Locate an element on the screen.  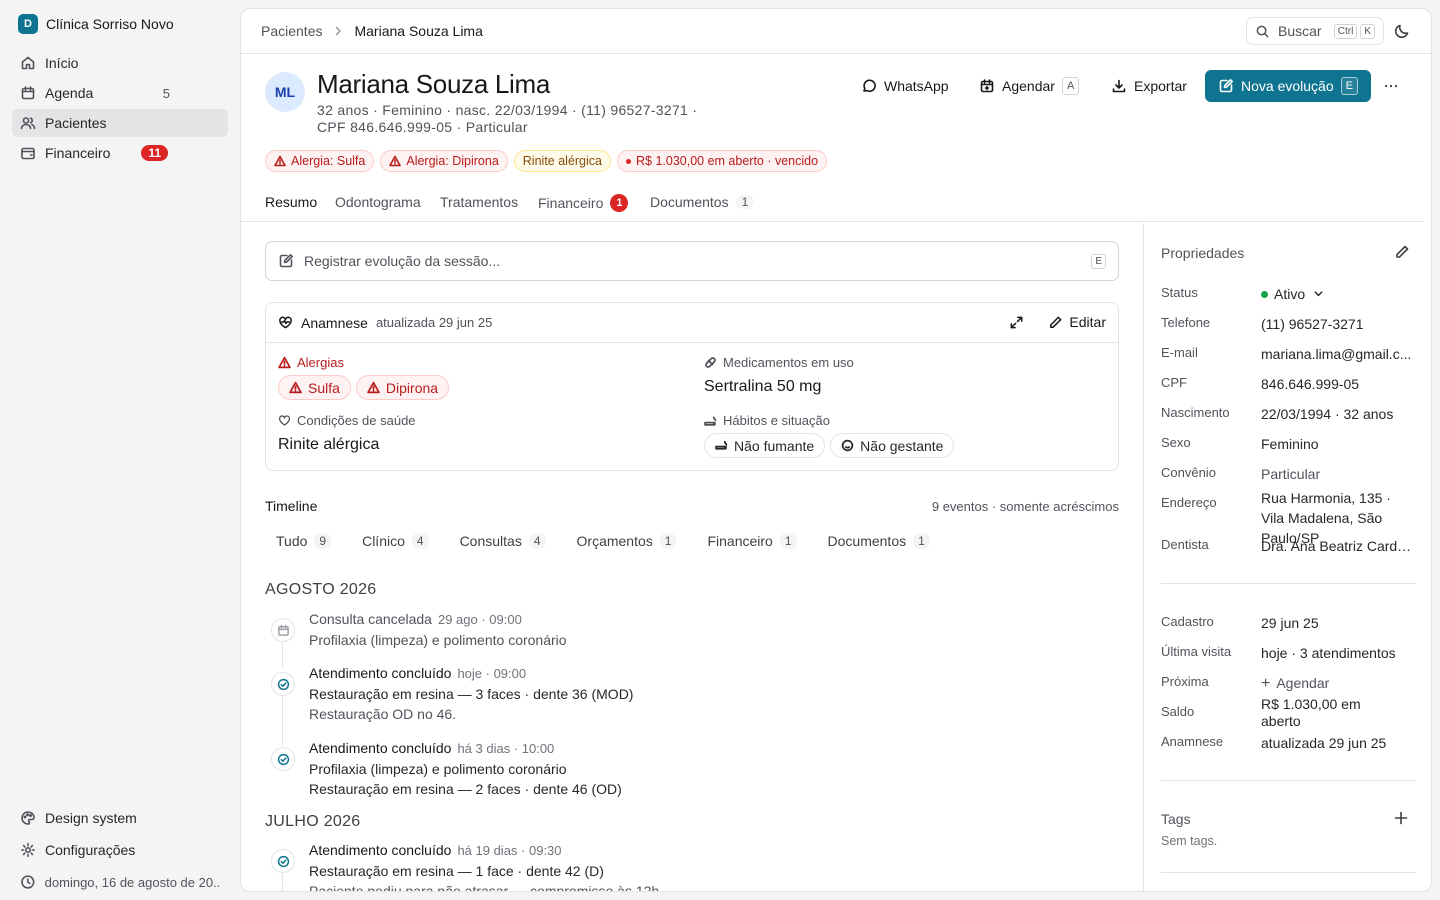
breadcrumb-parent: Pacientes is located at coordinates (291, 31).